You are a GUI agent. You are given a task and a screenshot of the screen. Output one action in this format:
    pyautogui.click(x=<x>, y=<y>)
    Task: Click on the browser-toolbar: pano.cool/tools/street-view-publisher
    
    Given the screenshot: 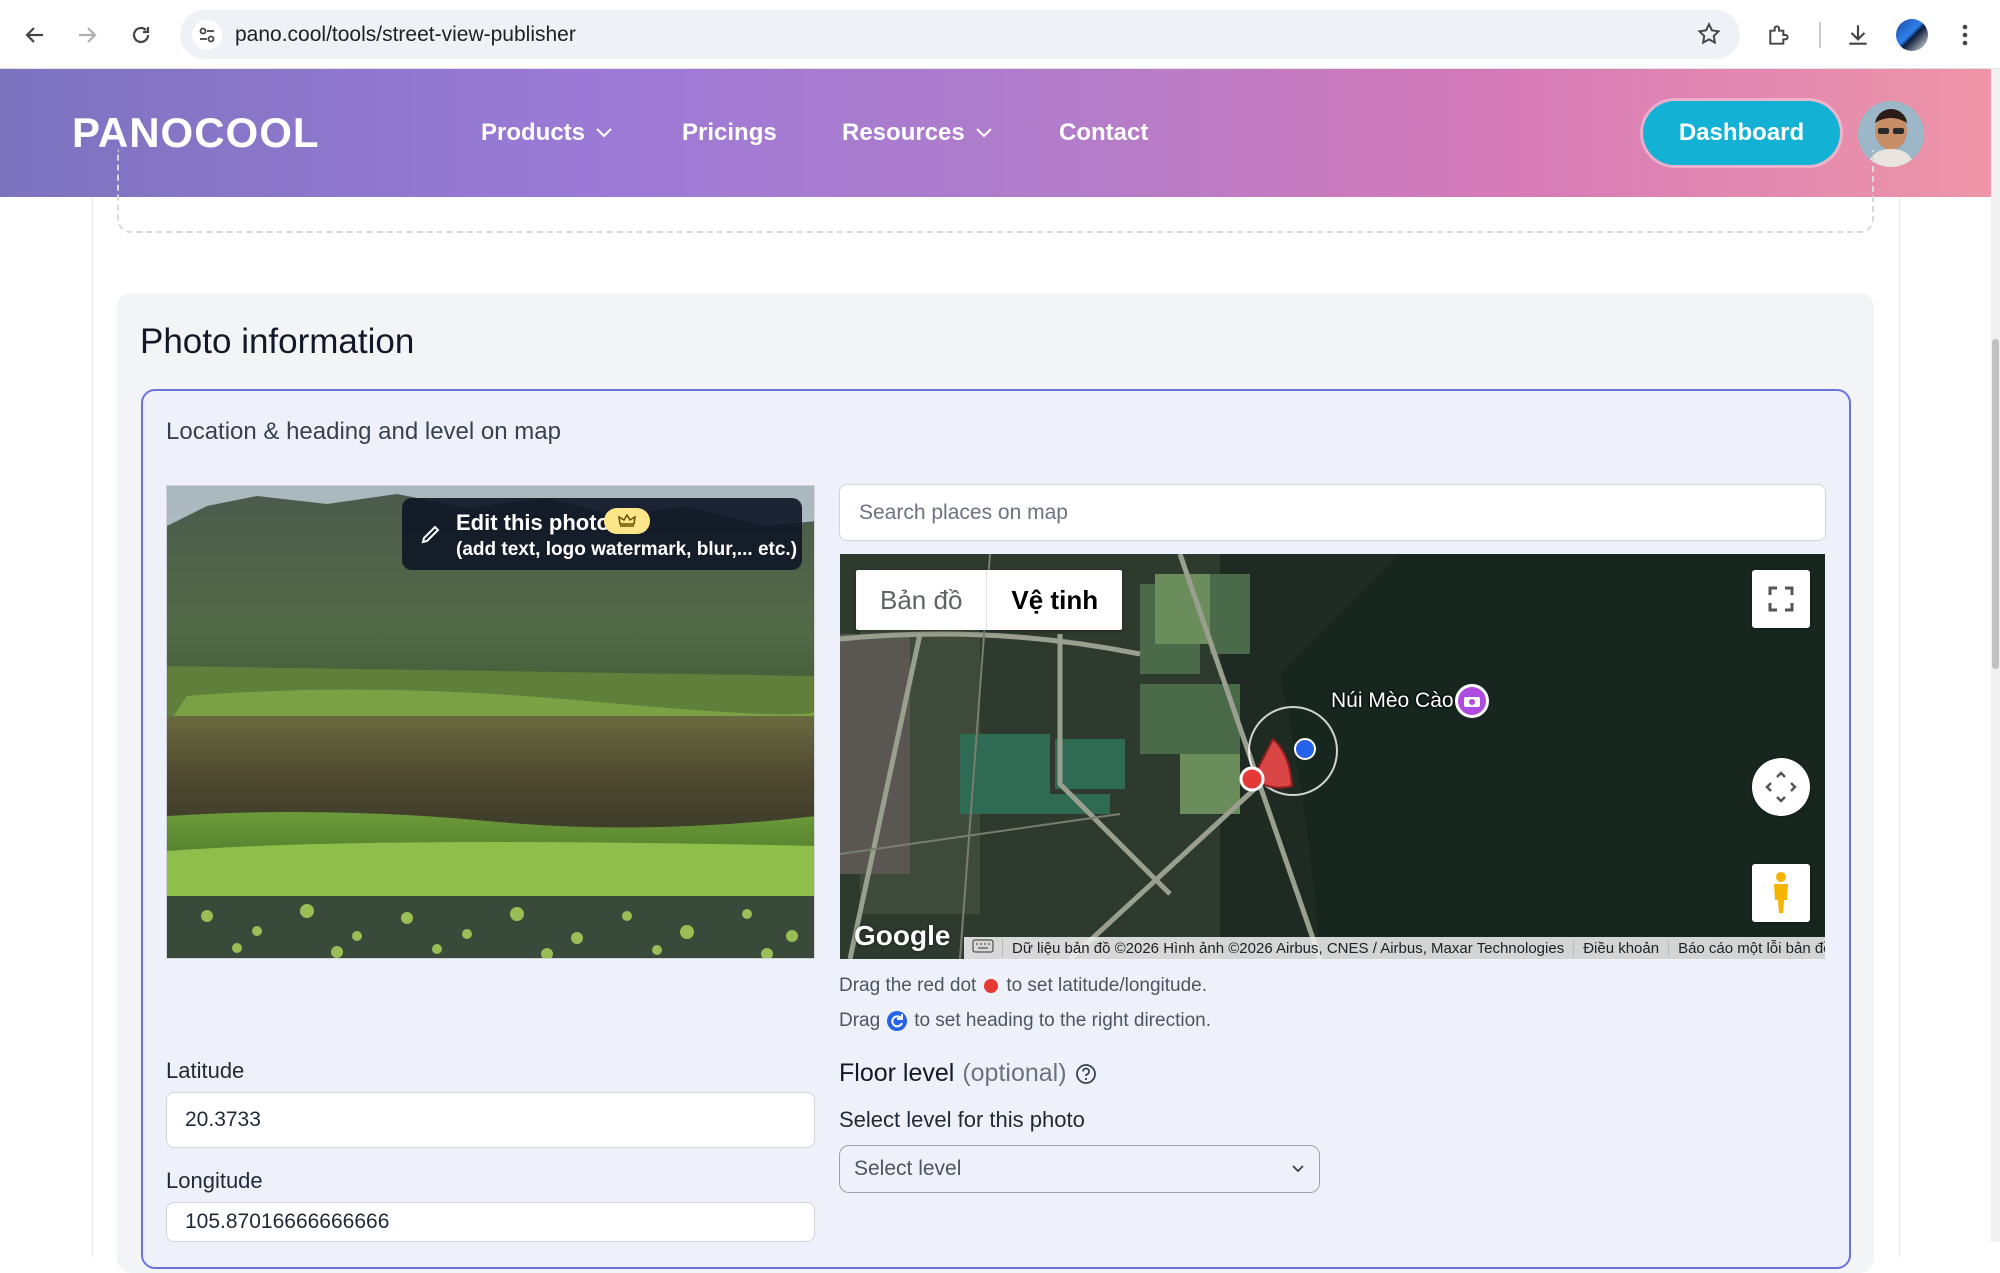 What is the action you would take?
    pyautogui.click(x=1000, y=34)
    